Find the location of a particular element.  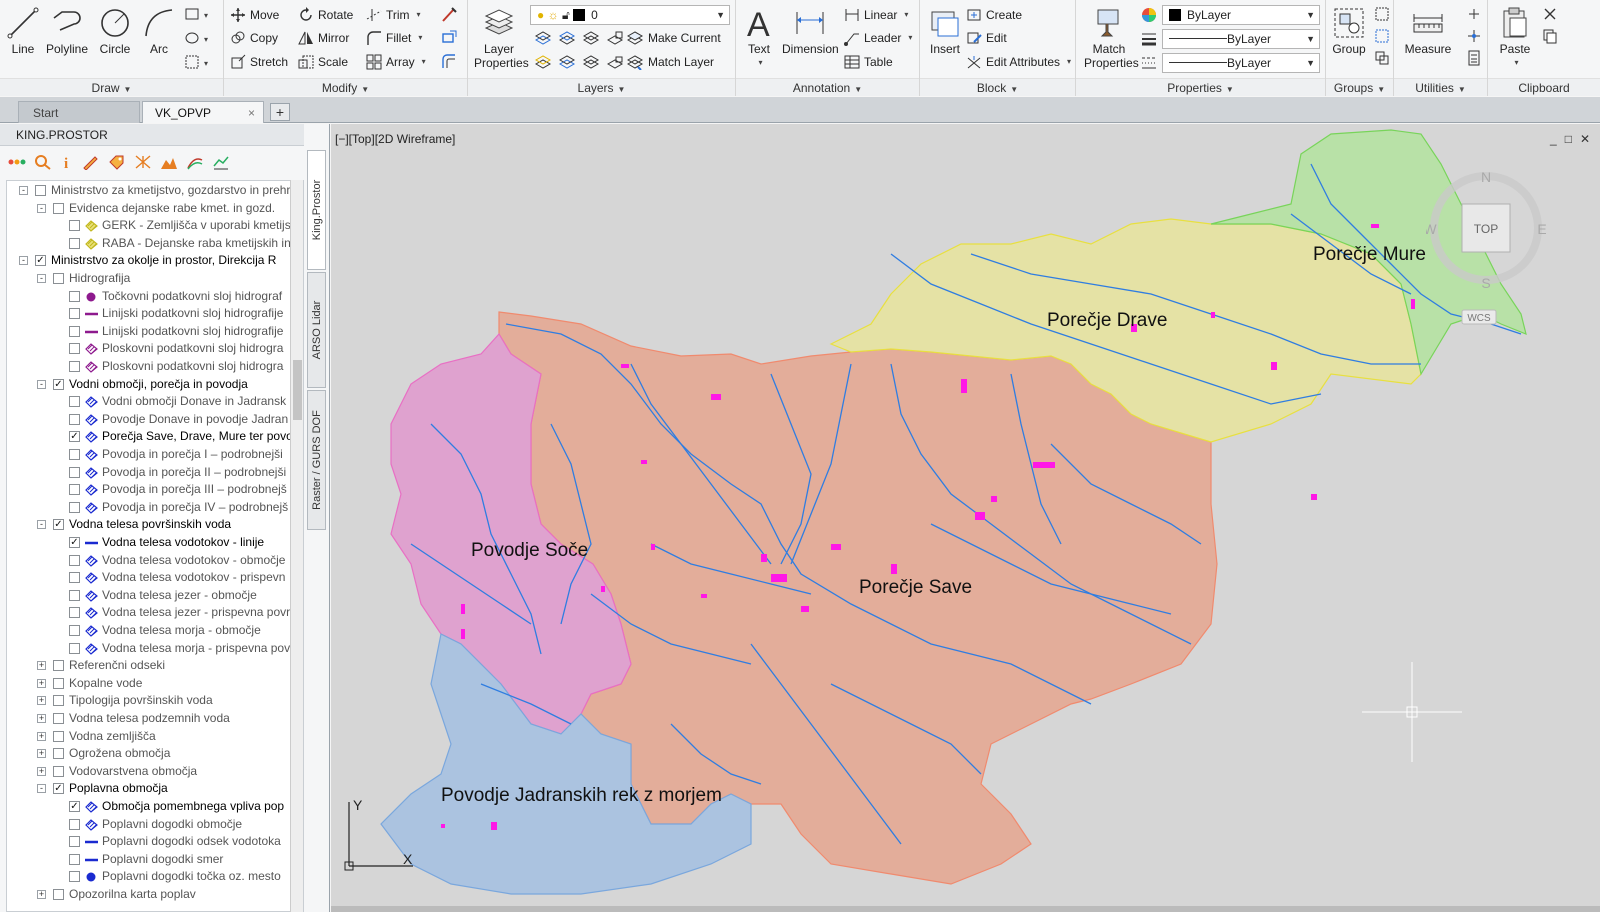

layer-combo: ● ☼ 🔓︎ 0 ▼ is located at coordinates (630, 15).